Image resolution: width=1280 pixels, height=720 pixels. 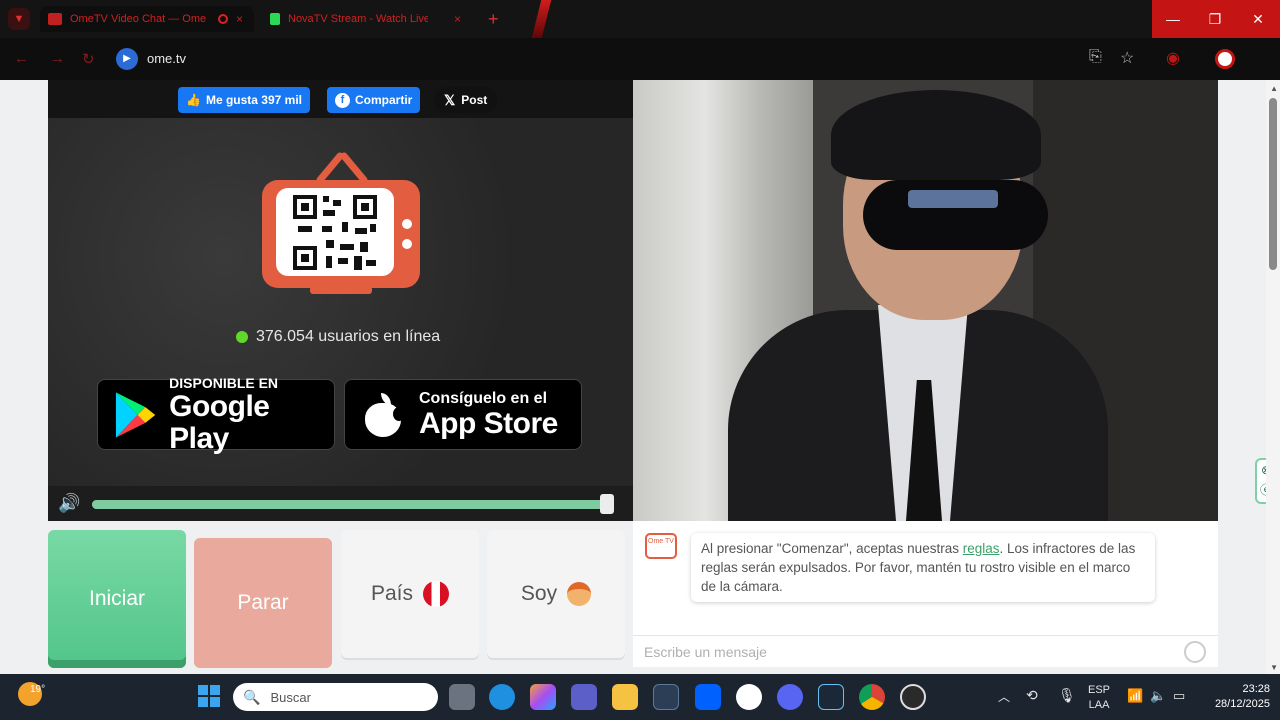 I want to click on hp-icon, so click(x=749, y=697).